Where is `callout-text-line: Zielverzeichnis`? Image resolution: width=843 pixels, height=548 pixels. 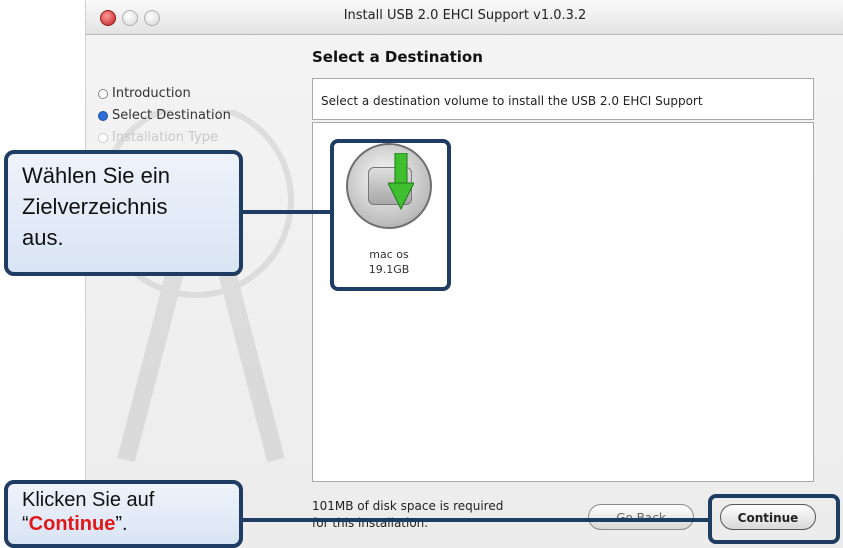 callout-text-line: Zielverzeichnis is located at coordinates (95, 206).